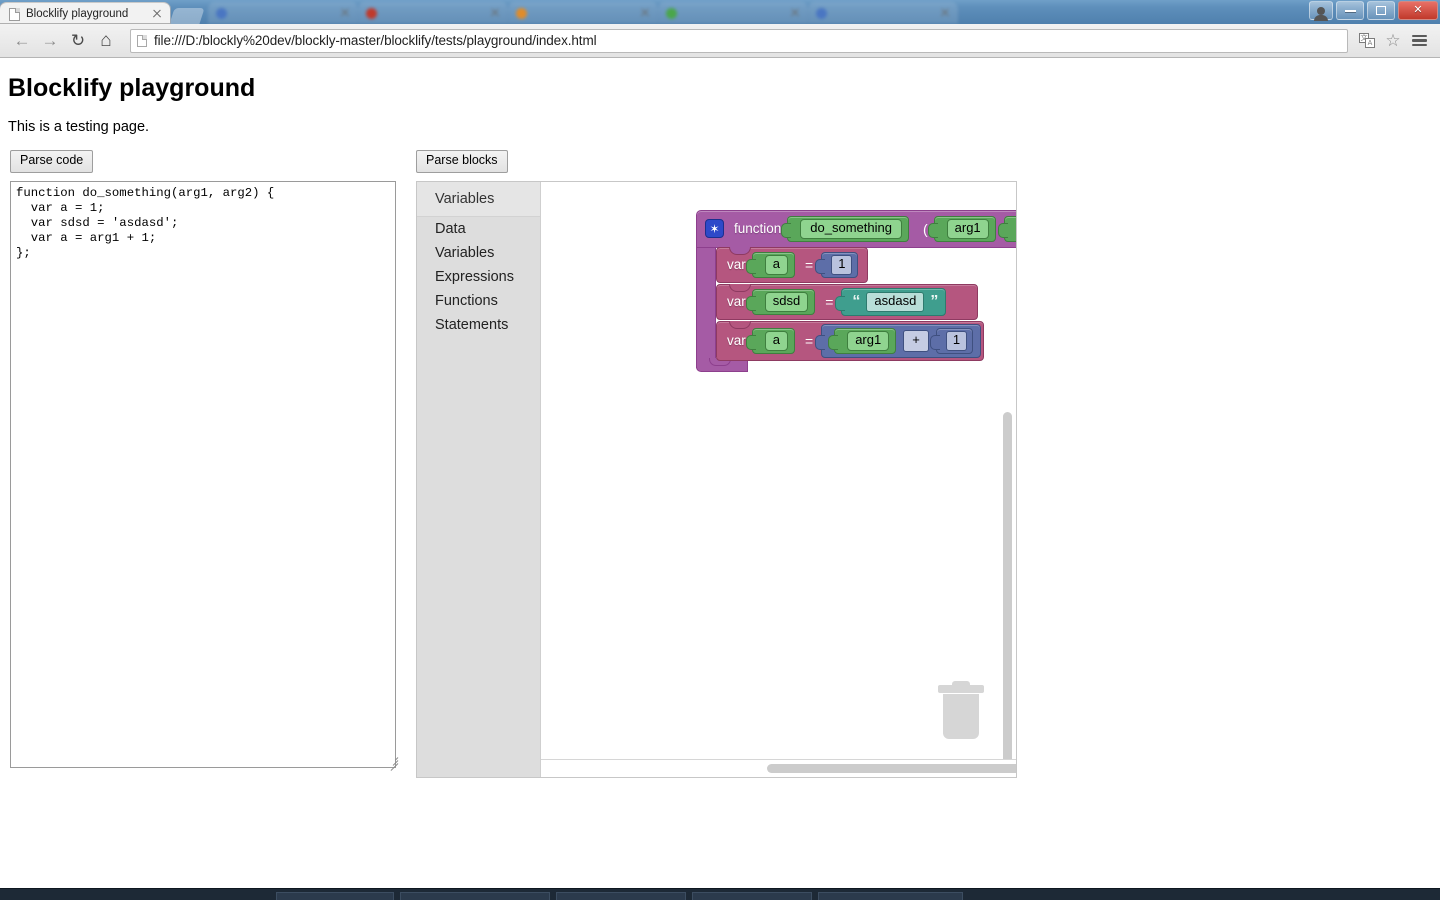 This screenshot has width=1440, height=900. What do you see at coordinates (809, 340) in the screenshot?
I see `assign-operator-3: =` at bounding box center [809, 340].